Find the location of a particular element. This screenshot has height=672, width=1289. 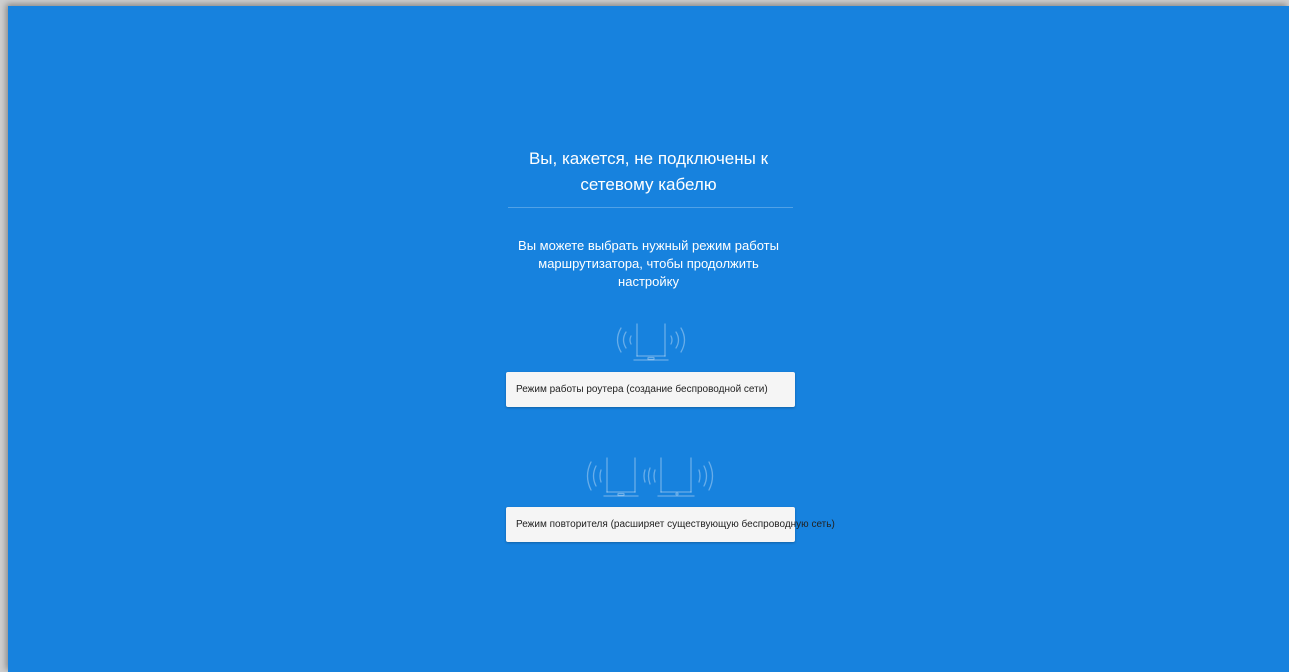

router-wifi-icon is located at coordinates (651, 342).